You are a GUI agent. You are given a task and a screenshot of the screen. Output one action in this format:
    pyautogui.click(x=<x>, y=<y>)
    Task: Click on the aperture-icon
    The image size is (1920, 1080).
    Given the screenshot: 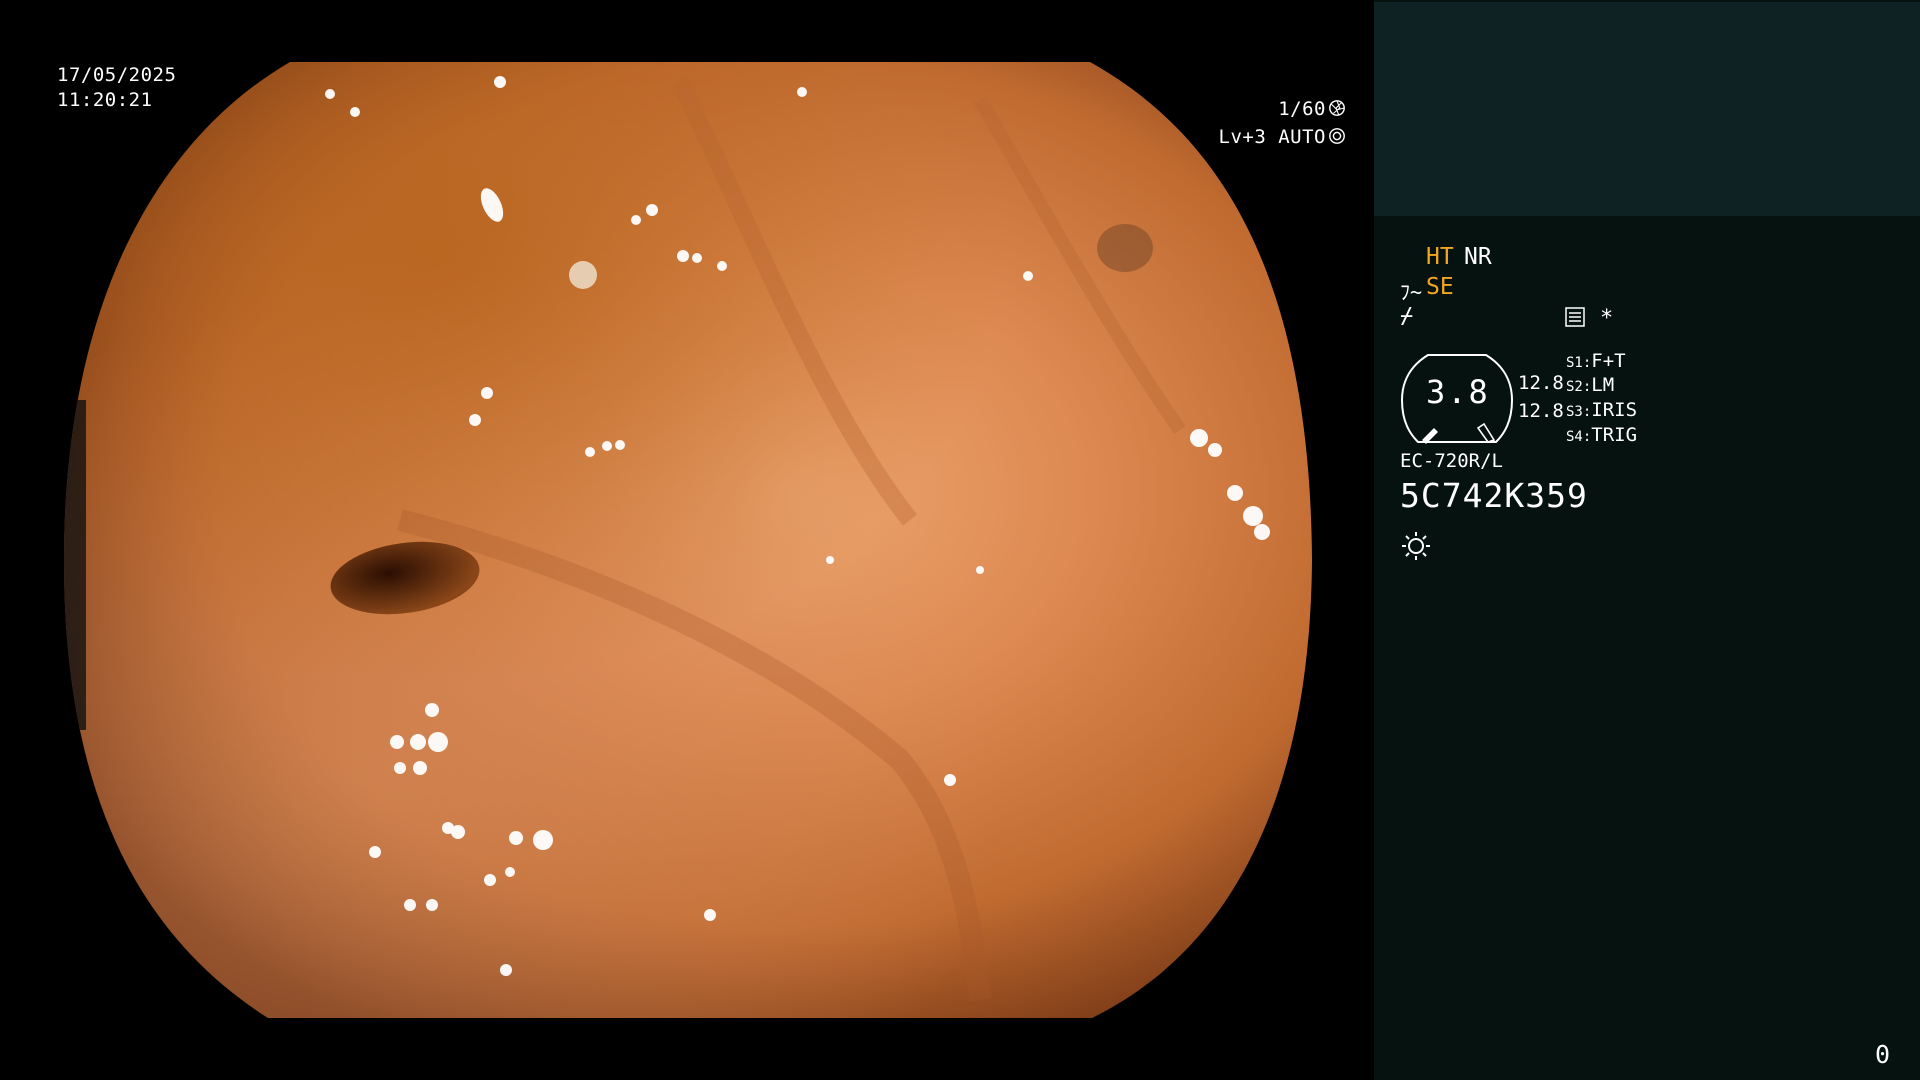 What is the action you would take?
    pyautogui.click(x=1337, y=108)
    